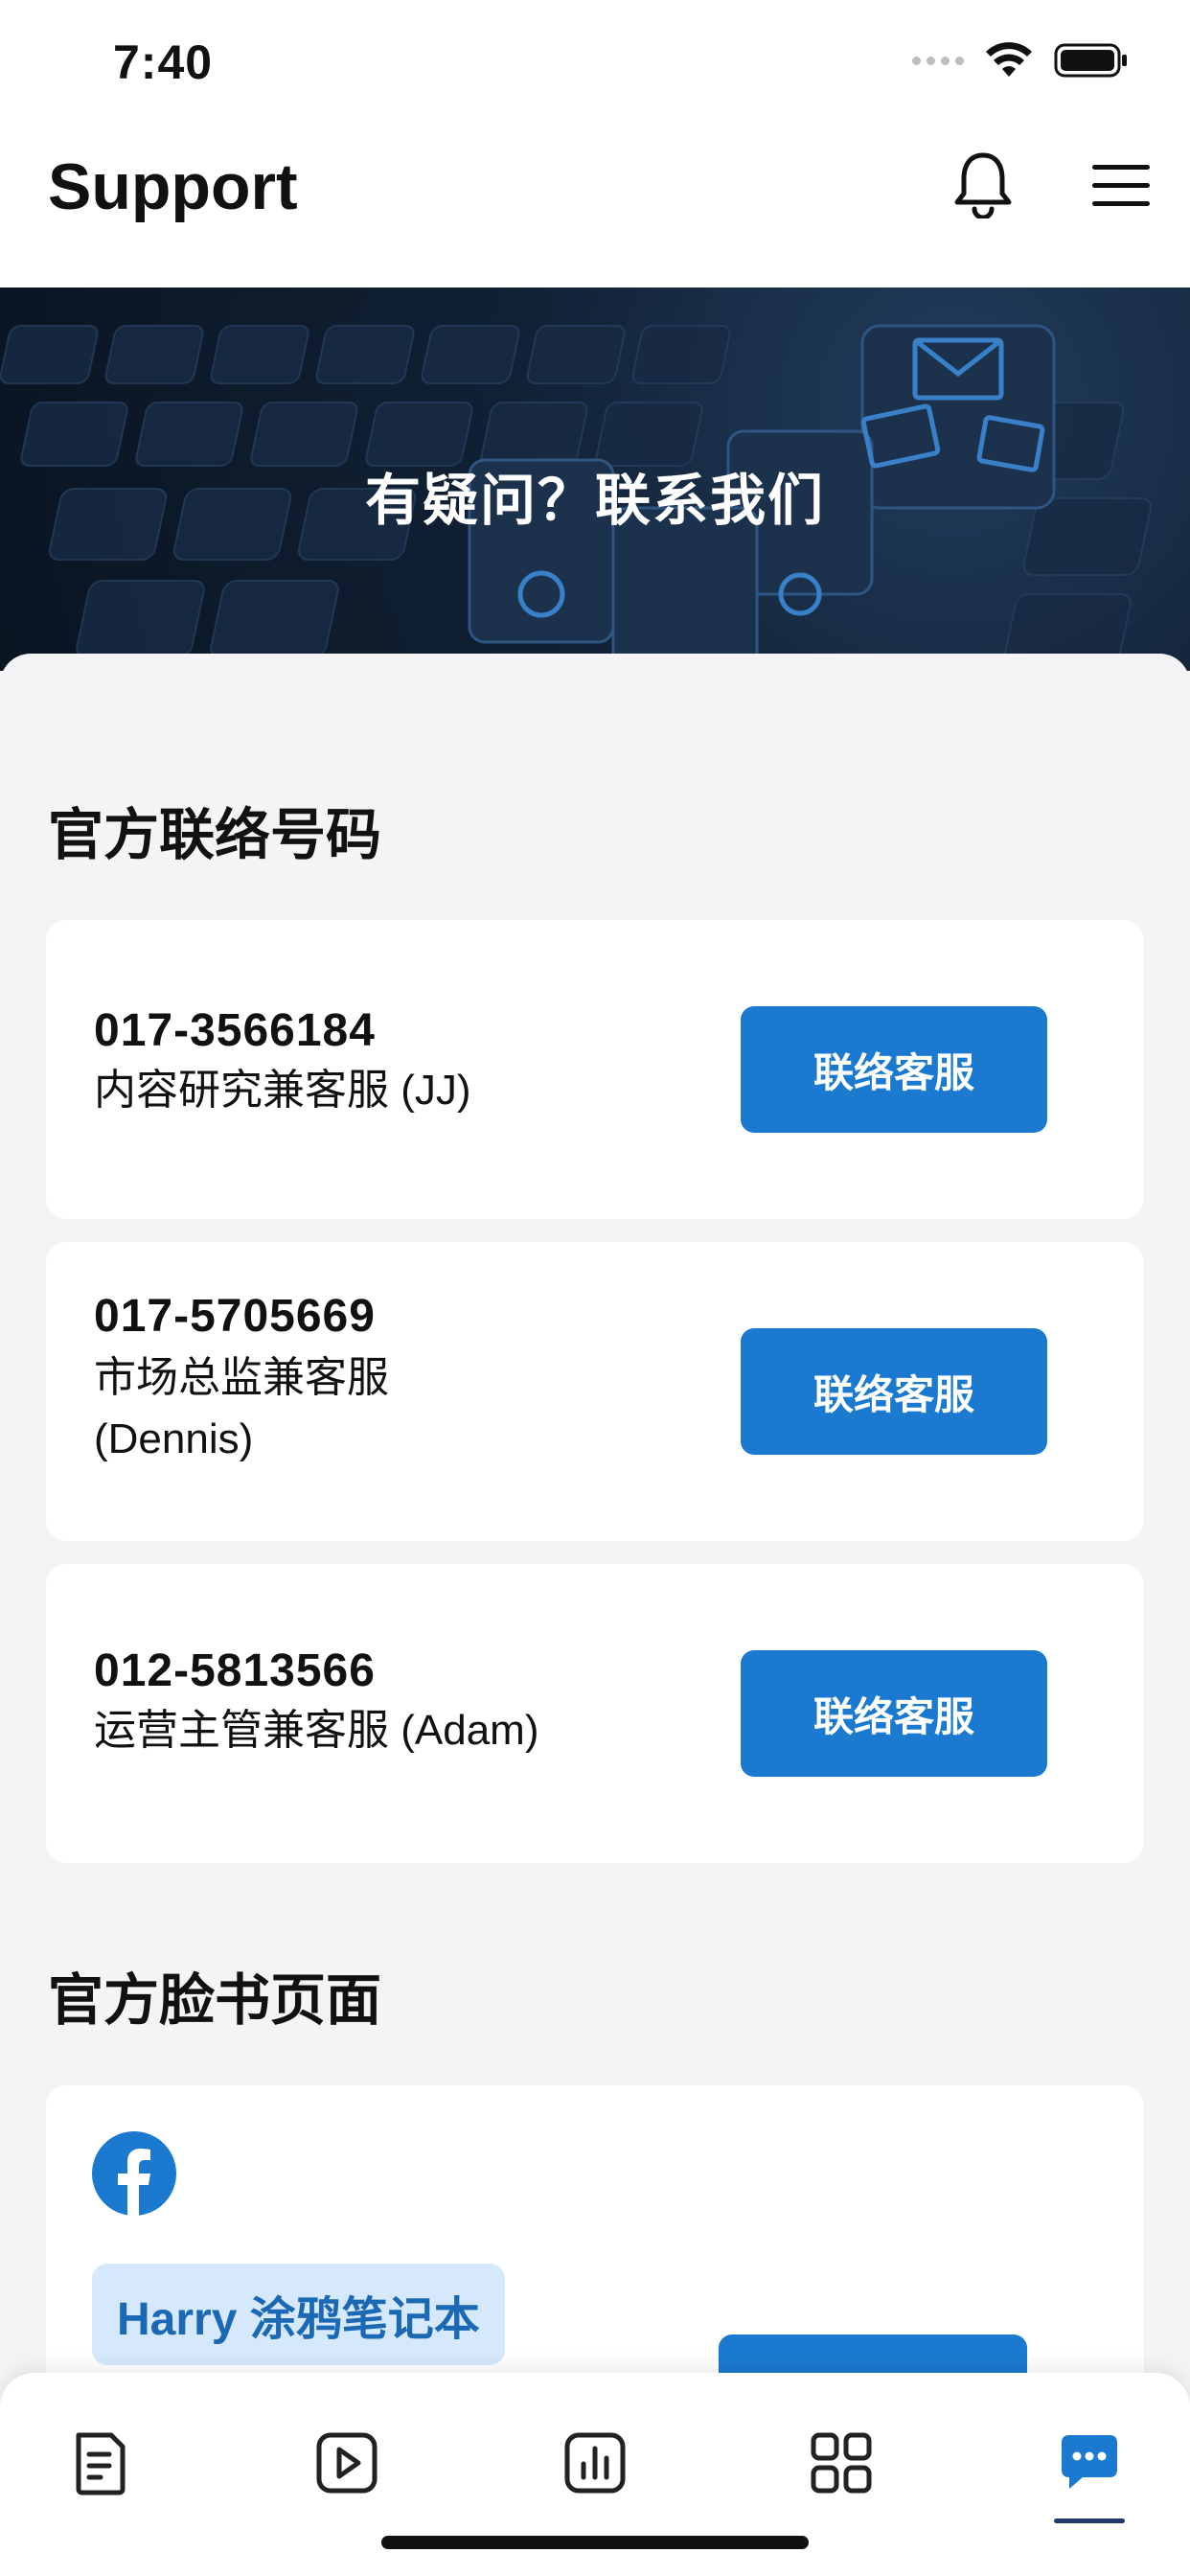 This screenshot has height=2576, width=1190. What do you see at coordinates (595, 1713) in the screenshot?
I see `contact-card: 012-5813566 运营主管兼客服 (Adam) 联络客服` at bounding box center [595, 1713].